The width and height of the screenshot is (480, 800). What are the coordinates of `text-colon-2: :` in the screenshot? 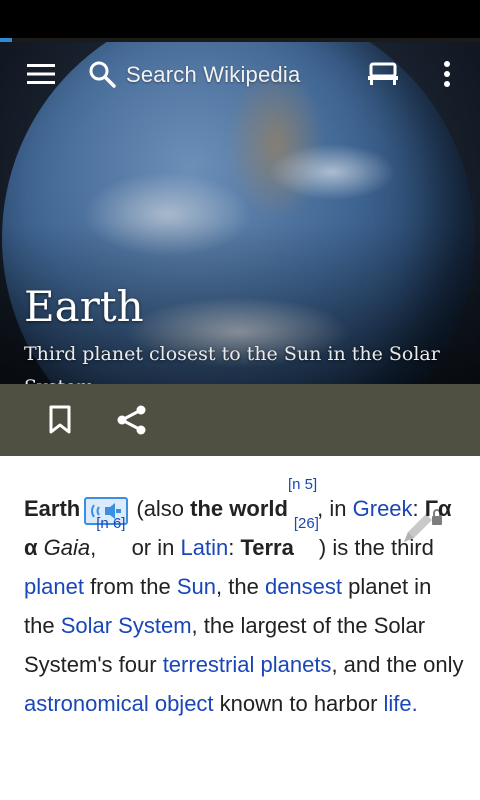 It's located at (231, 547).